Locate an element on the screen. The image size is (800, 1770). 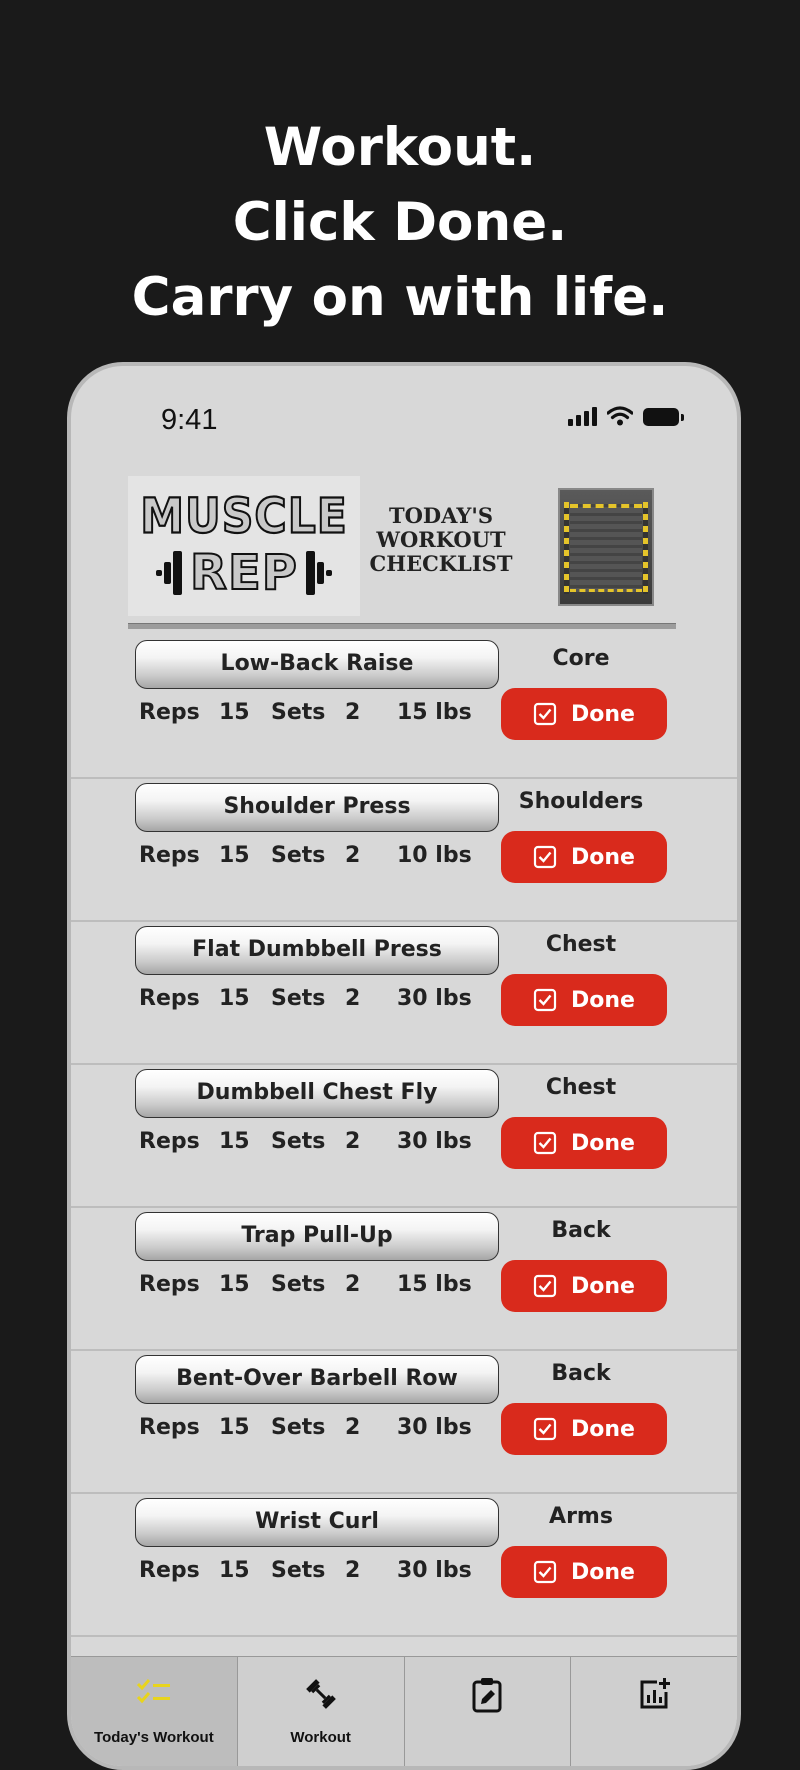
muscle-group-label: Core is located at coordinates (581, 658).